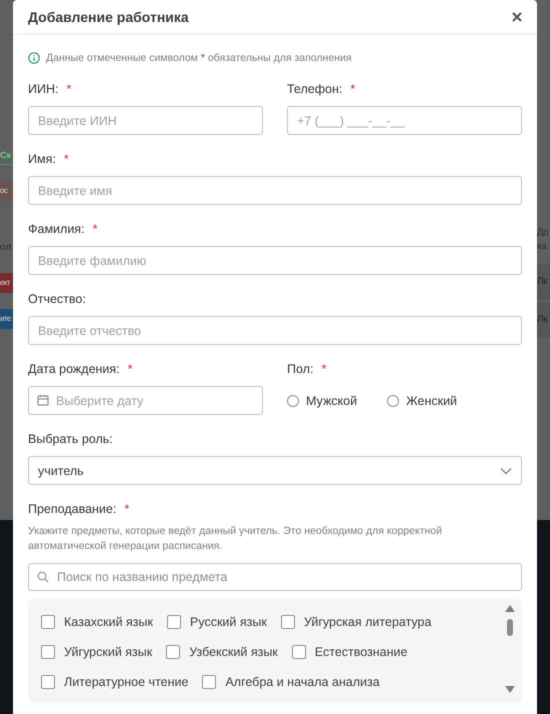  Describe the element at coordinates (145, 120) in the screenshot. I see `input-field: Введите ИИН` at that location.